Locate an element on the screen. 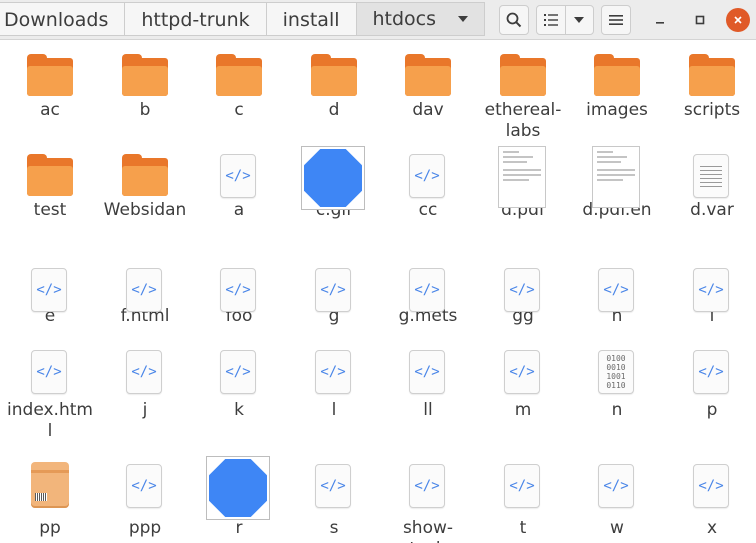 The width and height of the screenshot is (756, 543). crumb-htdocs-label: htdocs is located at coordinates (404, 19).